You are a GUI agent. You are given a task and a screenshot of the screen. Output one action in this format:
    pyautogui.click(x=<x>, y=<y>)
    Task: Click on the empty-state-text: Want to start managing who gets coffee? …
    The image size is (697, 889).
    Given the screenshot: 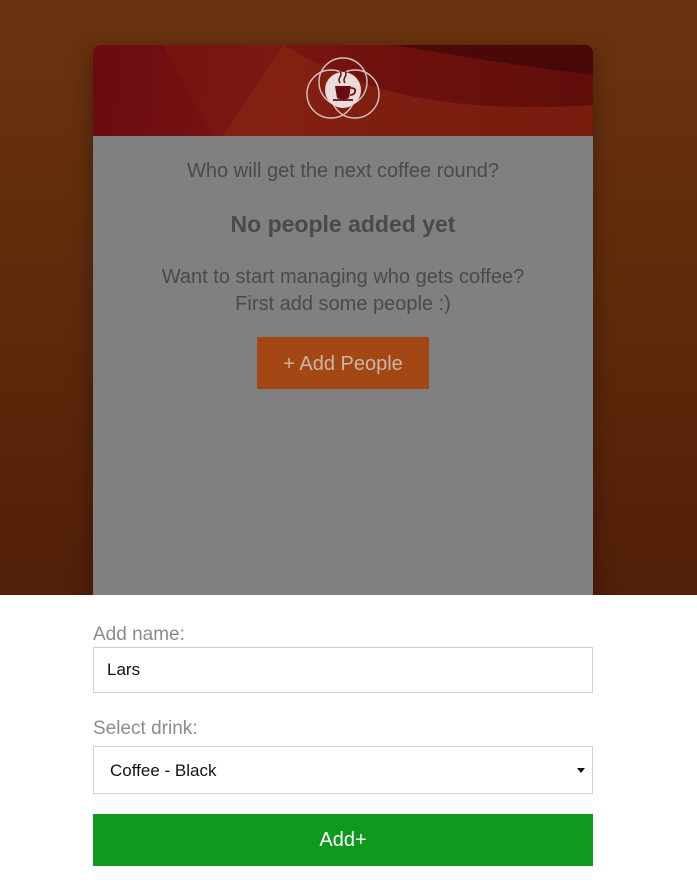 What is the action you would take?
    pyautogui.click(x=343, y=291)
    